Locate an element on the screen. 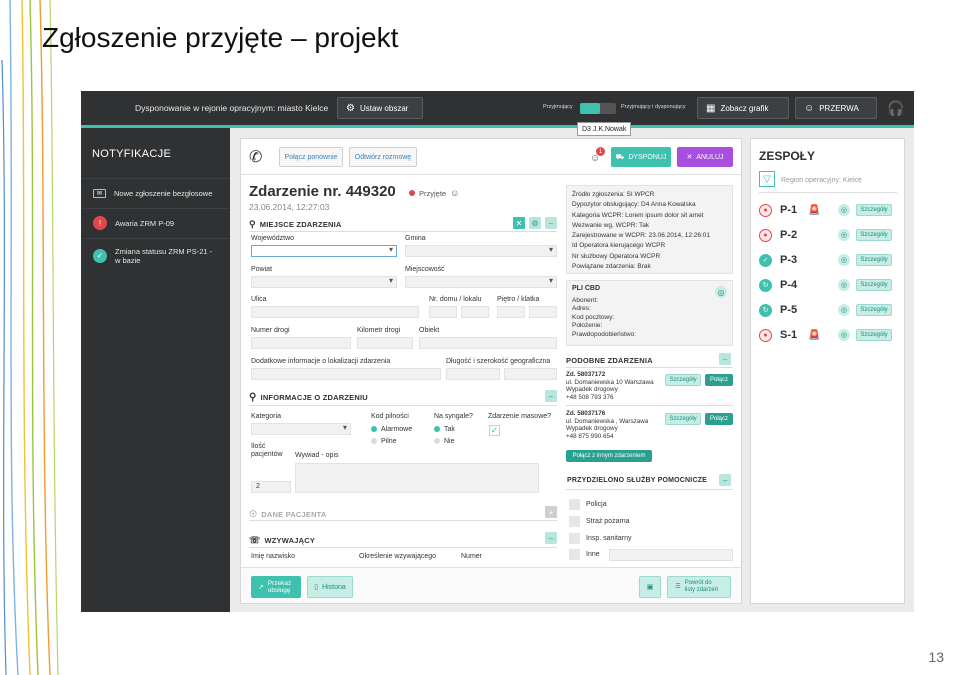  settings-section-button: ⚙ is located at coordinates (535, 223).